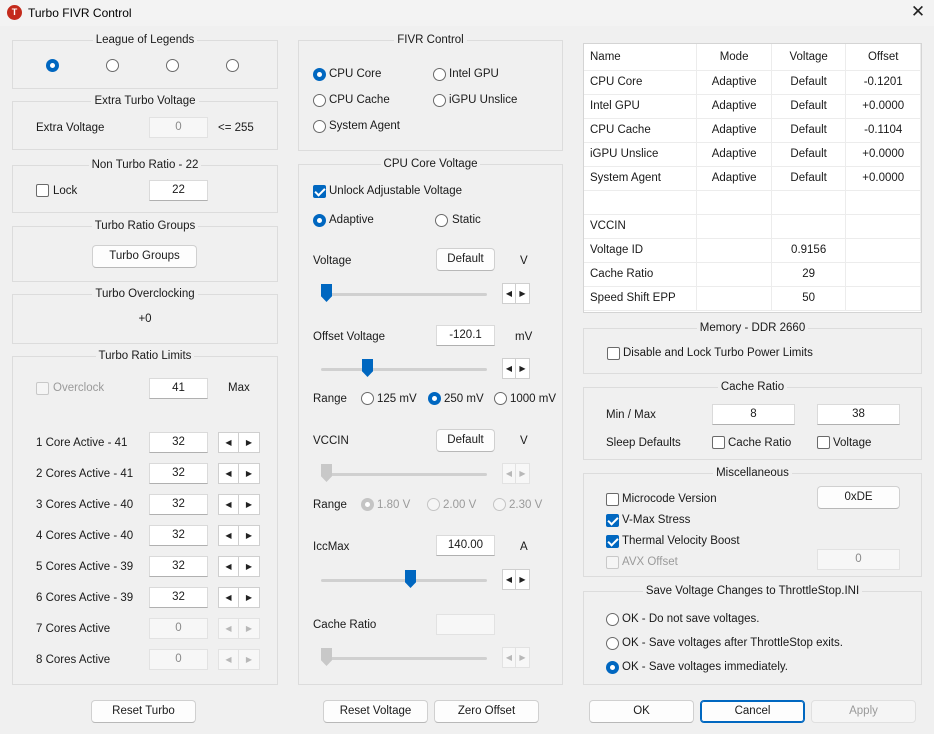 The image size is (934, 734). Describe the element at coordinates (319, 74) in the screenshot. I see `cpu-core-radio` at that location.